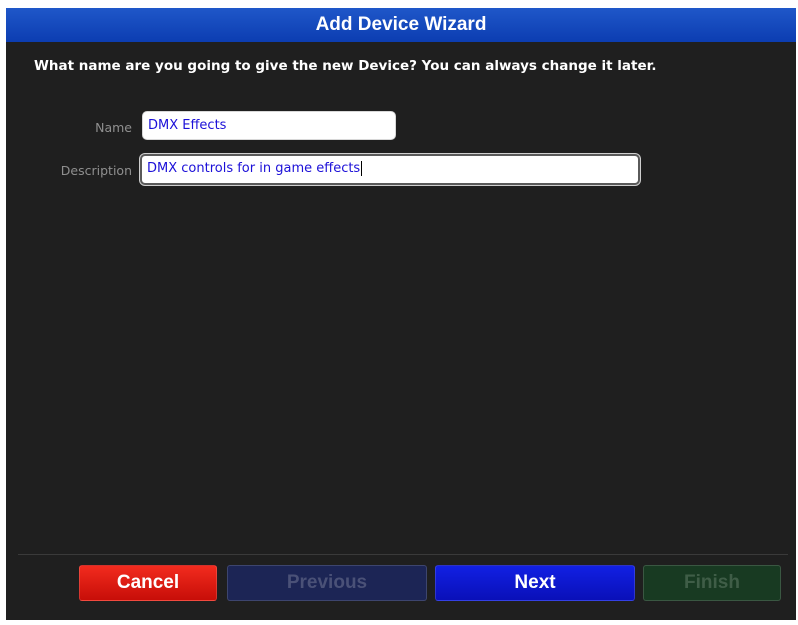 This screenshot has height=625, width=798. Describe the element at coordinates (362, 168) in the screenshot. I see `text-caret` at that location.